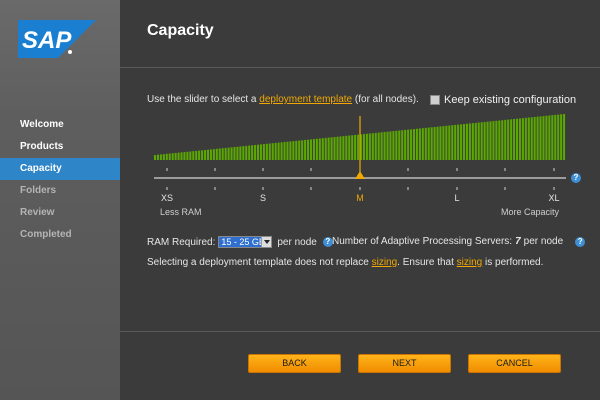 Image resolution: width=600 pixels, height=400 pixels. What do you see at coordinates (297, 242) in the screenshot?
I see `ram-unit: per node` at bounding box center [297, 242].